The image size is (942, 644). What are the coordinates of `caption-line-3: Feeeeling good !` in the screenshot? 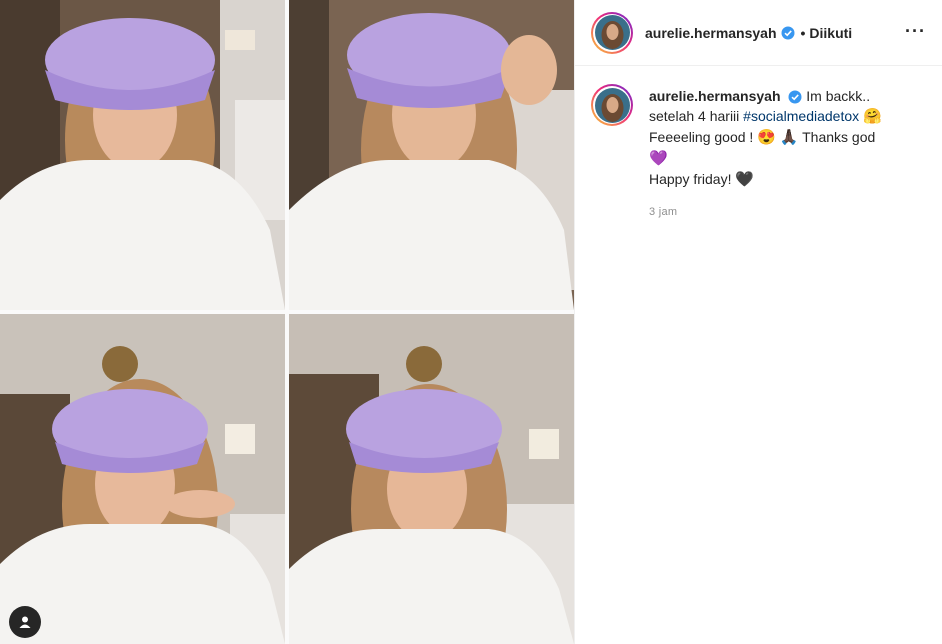 It's located at (701, 137).